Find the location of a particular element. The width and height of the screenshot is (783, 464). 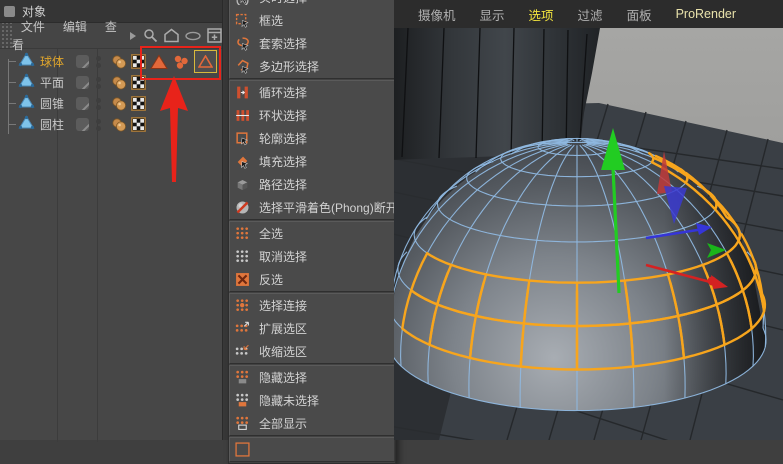

menu-item-select-all: 全选 is located at coordinates (312, 233).